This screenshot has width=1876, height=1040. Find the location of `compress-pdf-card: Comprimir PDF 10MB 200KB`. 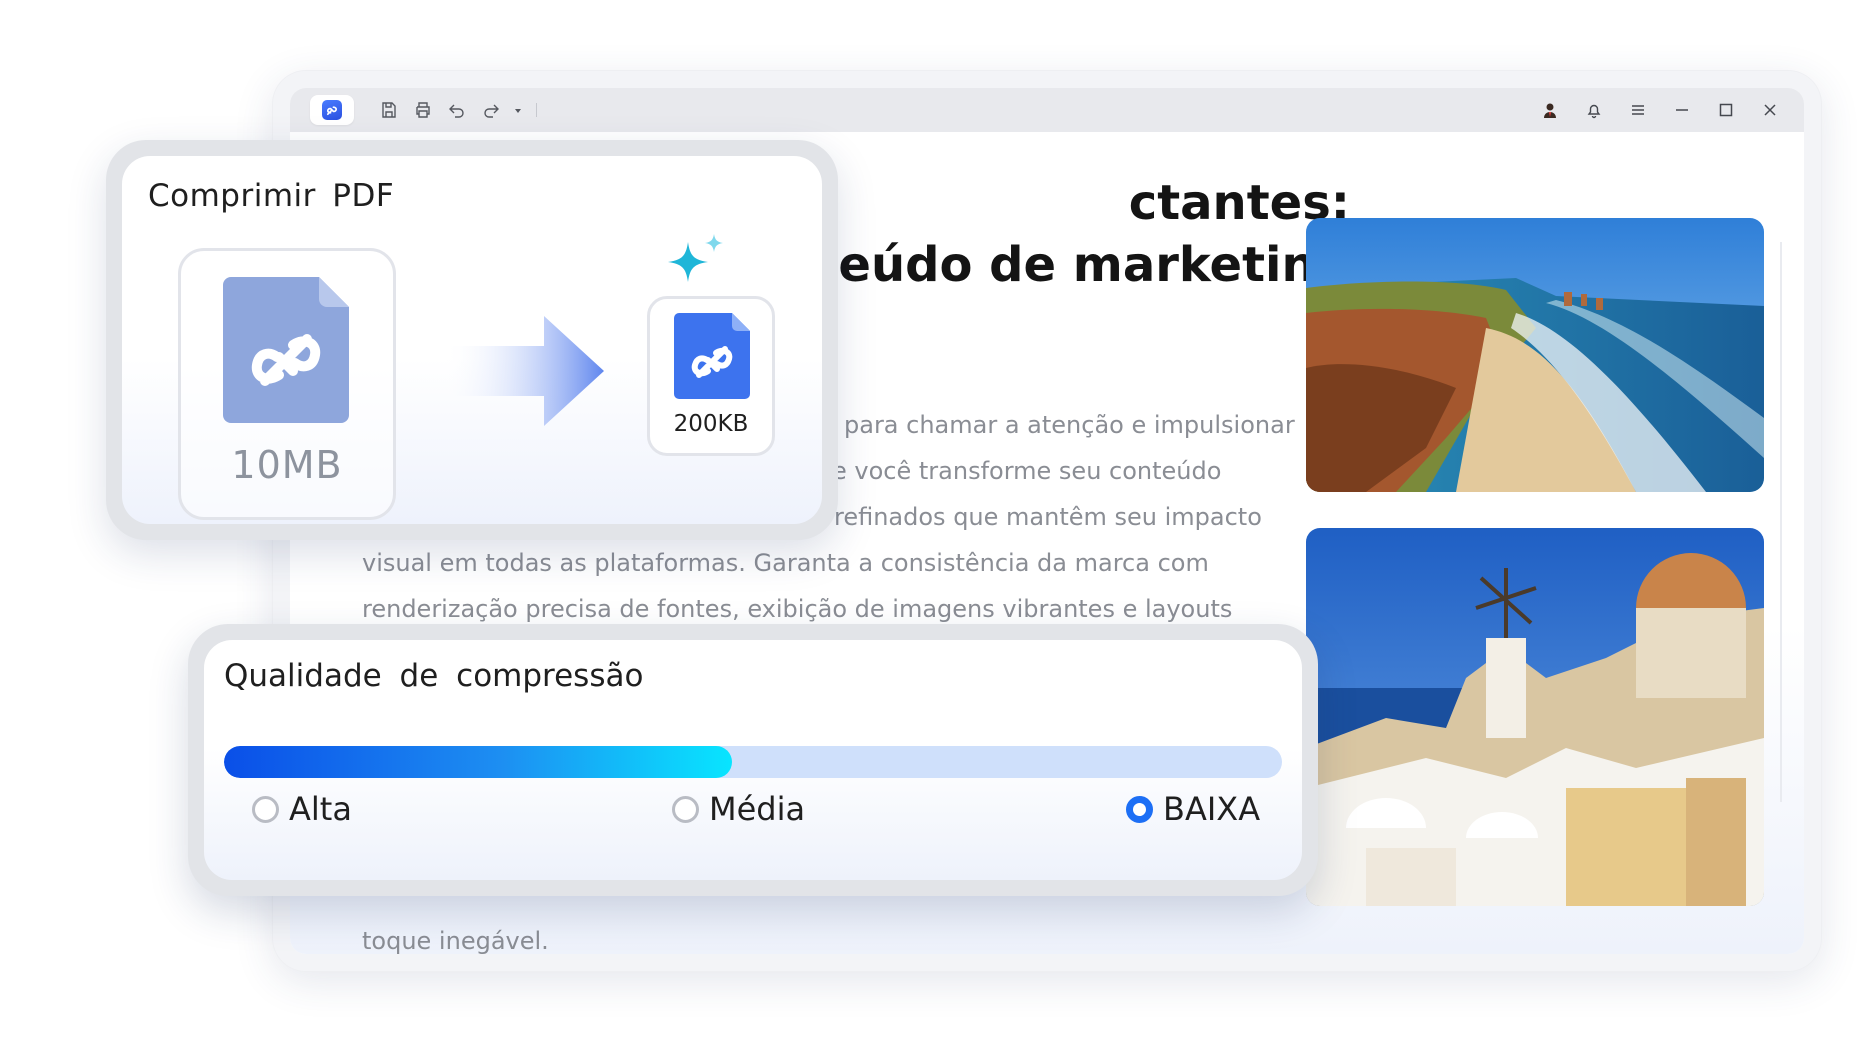

compress-pdf-card: Comprimir PDF 10MB 200KB is located at coordinates (472, 340).